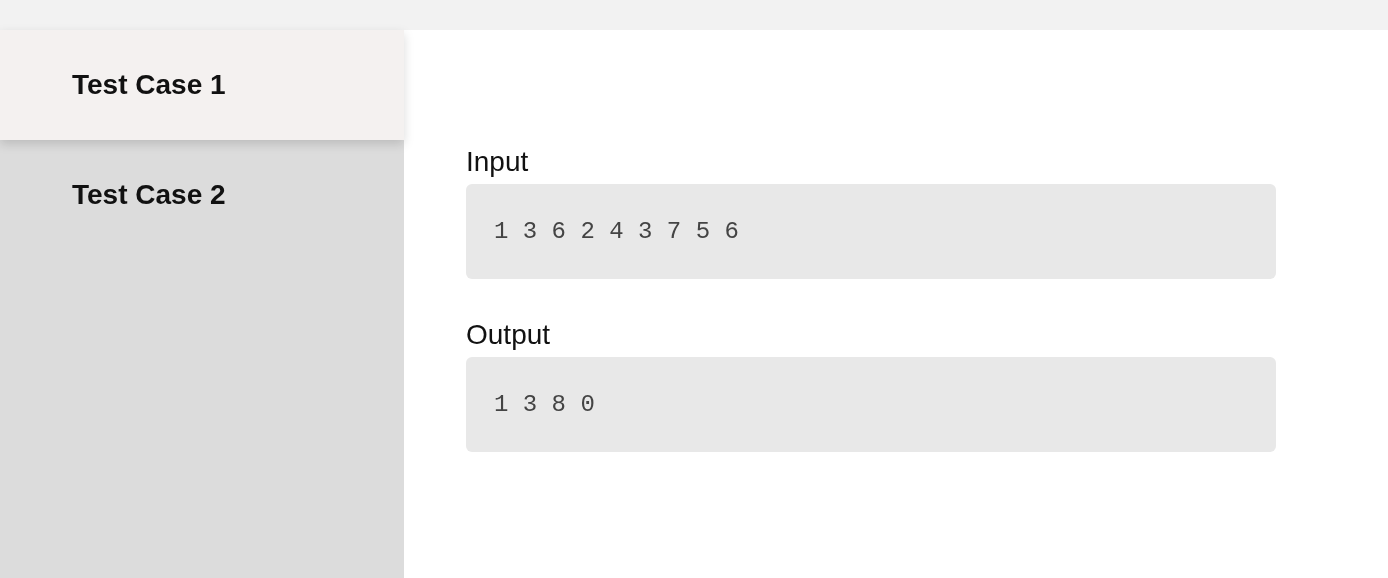 This screenshot has width=1388, height=578. What do you see at coordinates (509, 335) in the screenshot?
I see `section-label: Output` at bounding box center [509, 335].